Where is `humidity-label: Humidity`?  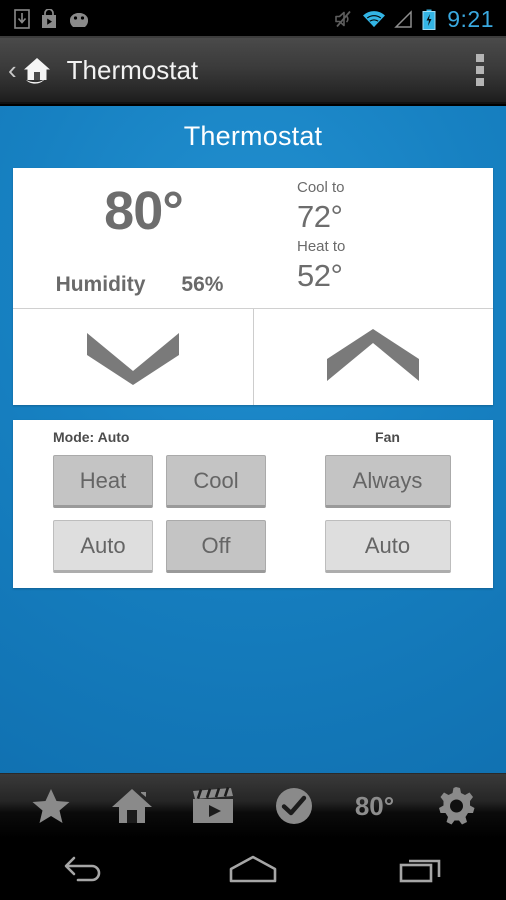 humidity-label: Humidity is located at coordinates (100, 284).